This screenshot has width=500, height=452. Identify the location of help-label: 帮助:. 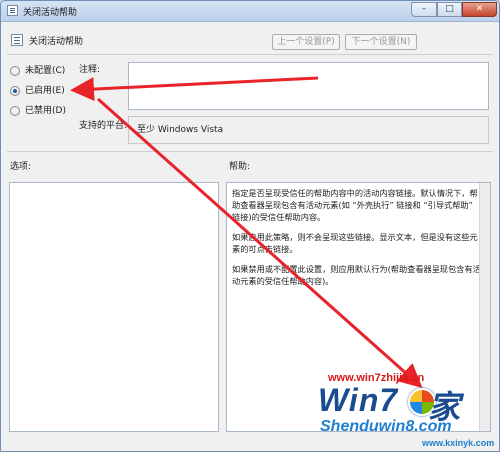
(240, 167).